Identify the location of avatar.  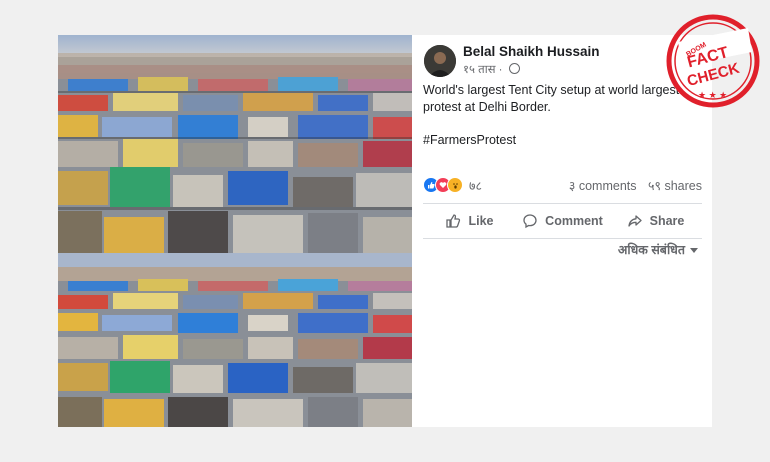
(440, 61).